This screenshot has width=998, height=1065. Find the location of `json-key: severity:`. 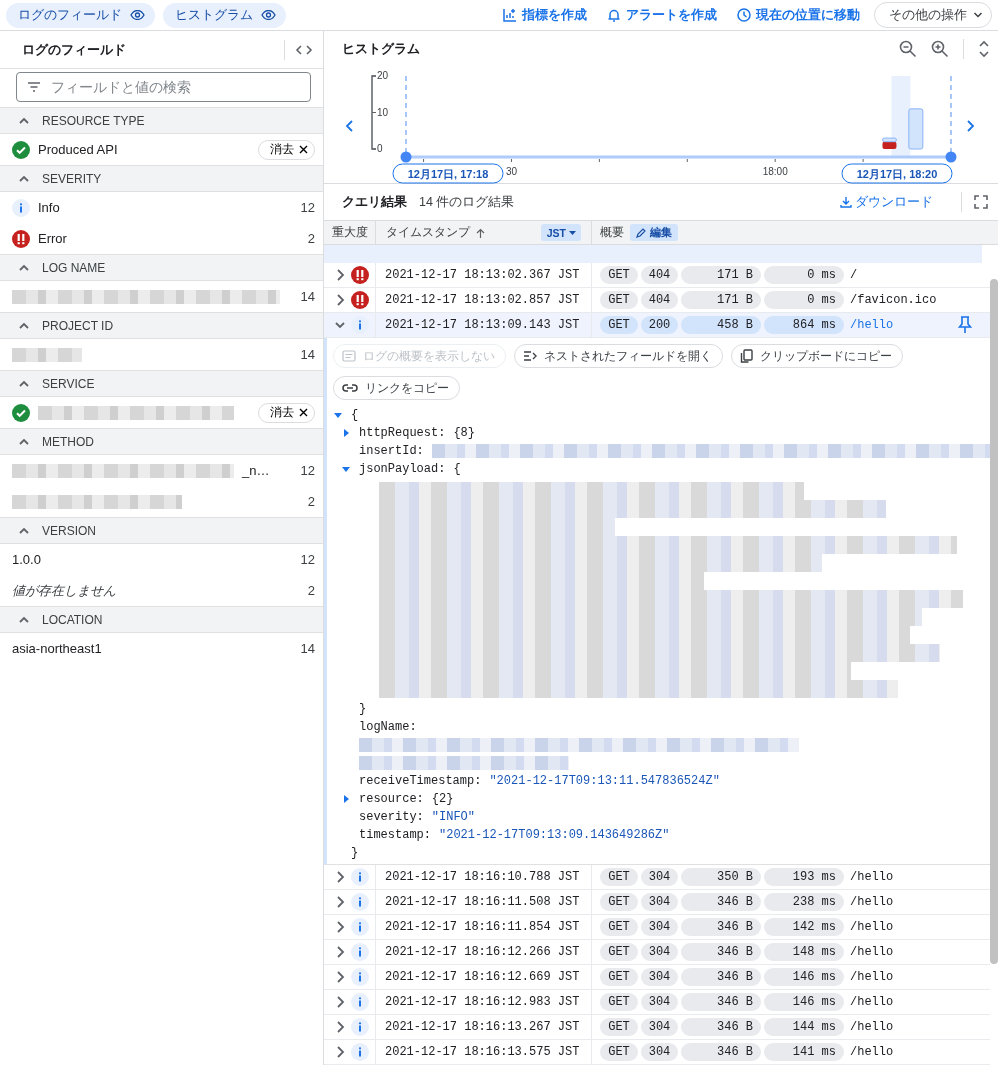

json-key: severity: is located at coordinates (391, 817).